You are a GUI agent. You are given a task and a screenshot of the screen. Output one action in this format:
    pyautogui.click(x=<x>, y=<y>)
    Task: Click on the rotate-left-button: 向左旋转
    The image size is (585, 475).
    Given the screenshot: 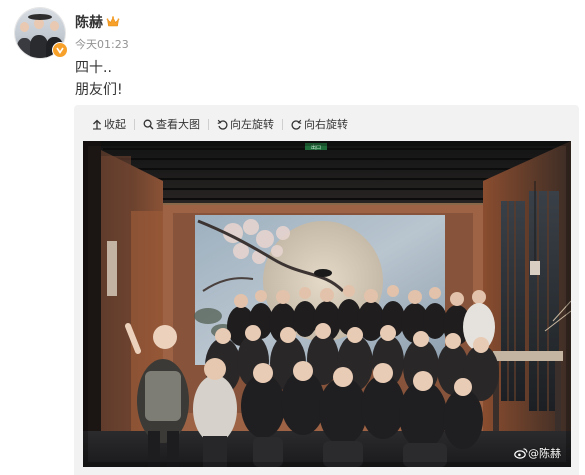 What is the action you would take?
    pyautogui.click(x=245, y=124)
    